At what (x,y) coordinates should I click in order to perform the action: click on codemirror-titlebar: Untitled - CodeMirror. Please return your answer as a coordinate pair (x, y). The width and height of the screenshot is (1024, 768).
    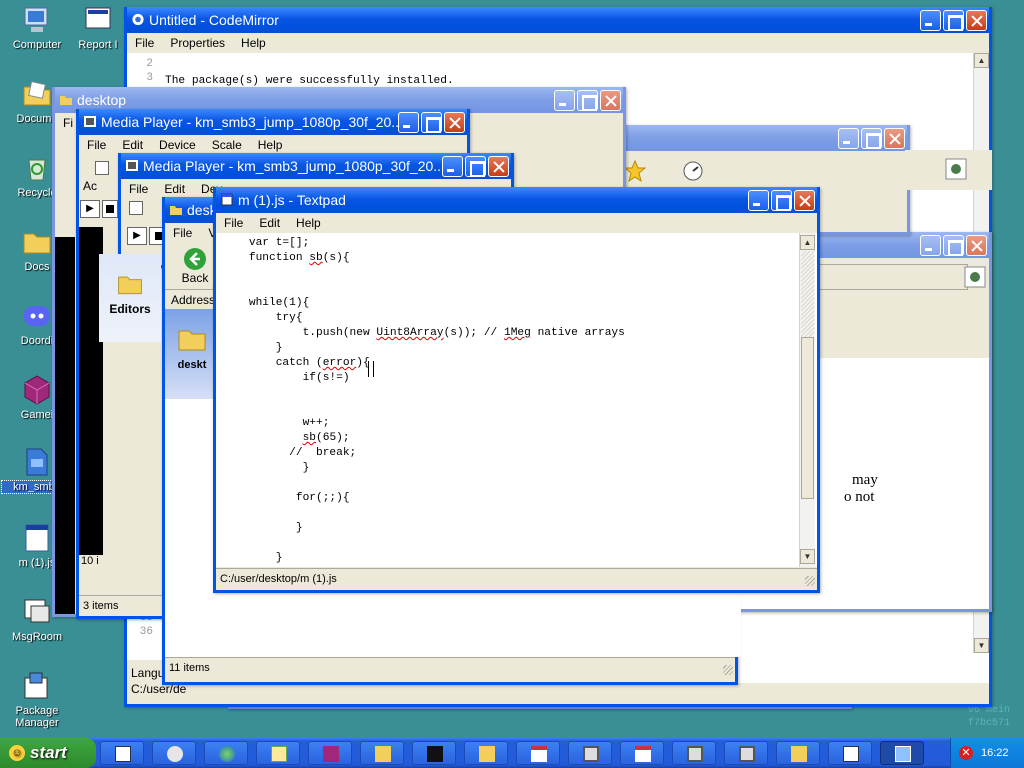
    Looking at the image, I should click on (558, 20).